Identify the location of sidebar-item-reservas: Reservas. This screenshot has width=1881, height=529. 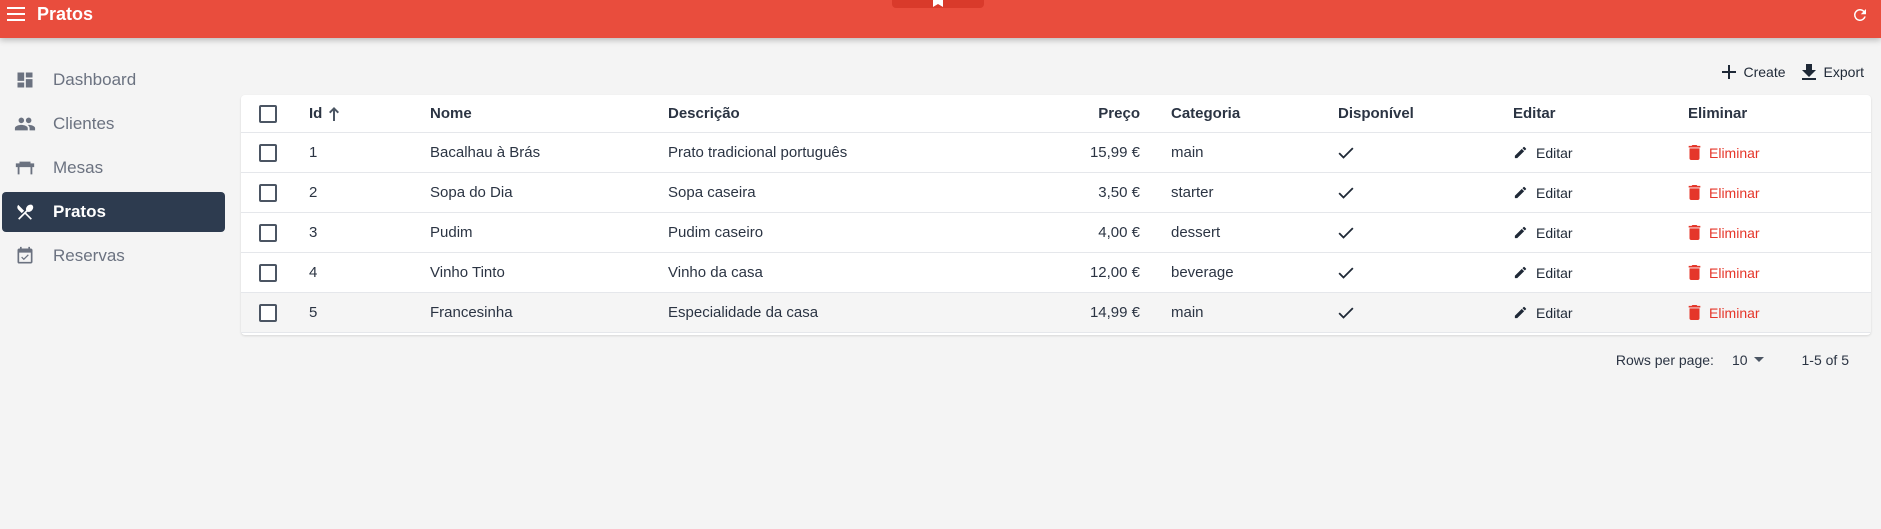
(113, 256).